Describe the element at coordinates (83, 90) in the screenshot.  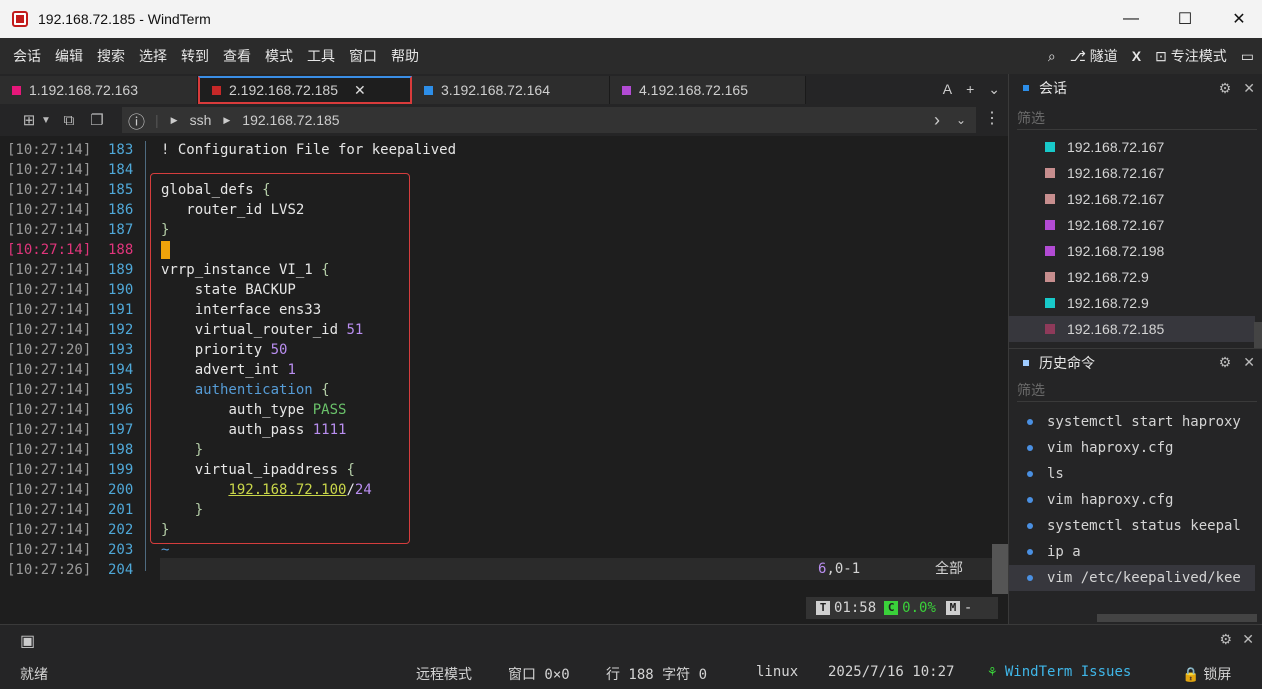
I see `tab-label: 1.192.168.72.163` at that location.